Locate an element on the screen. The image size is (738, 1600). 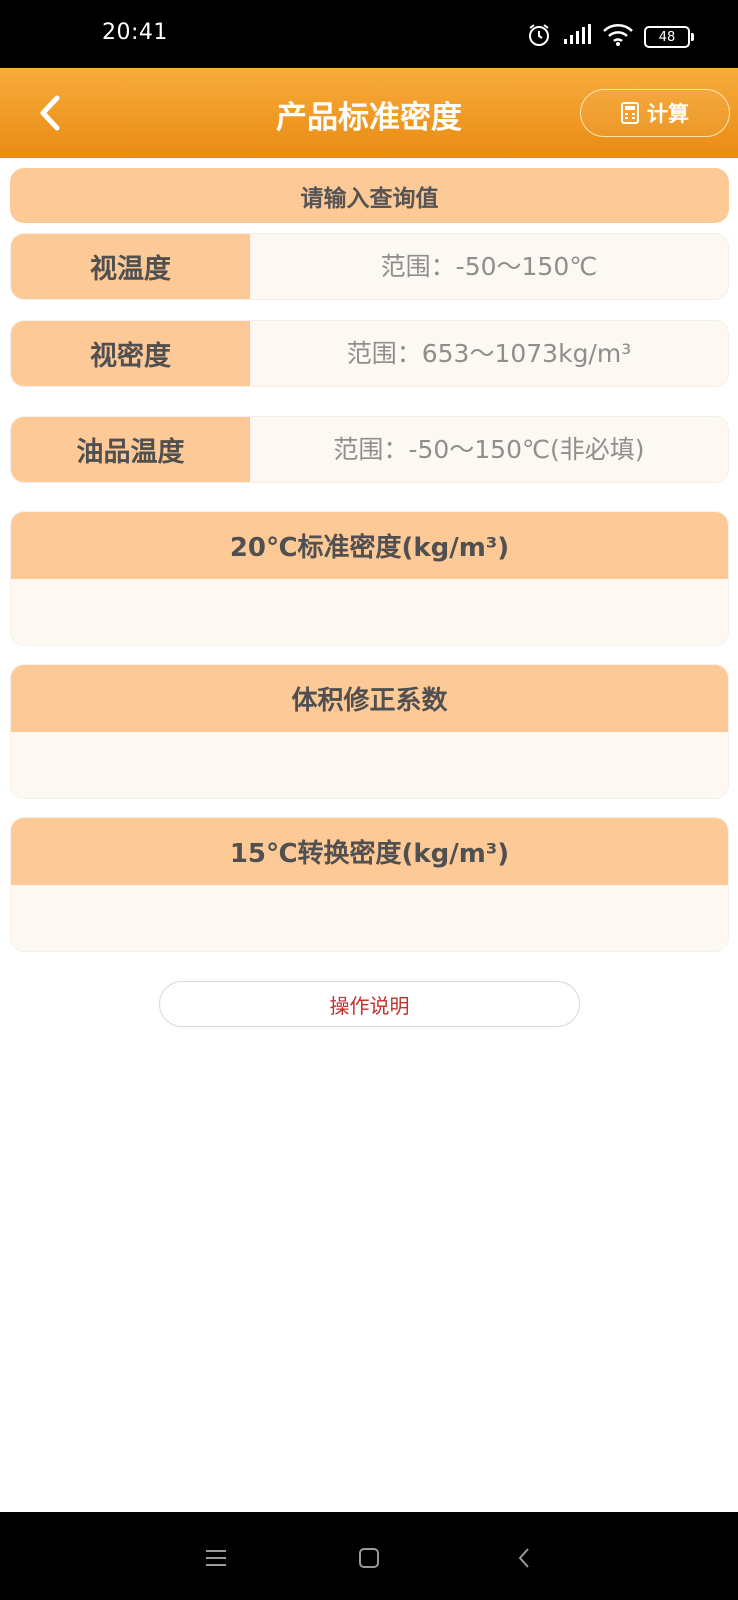
view-density-row: 视密度 is located at coordinates (369, 353).